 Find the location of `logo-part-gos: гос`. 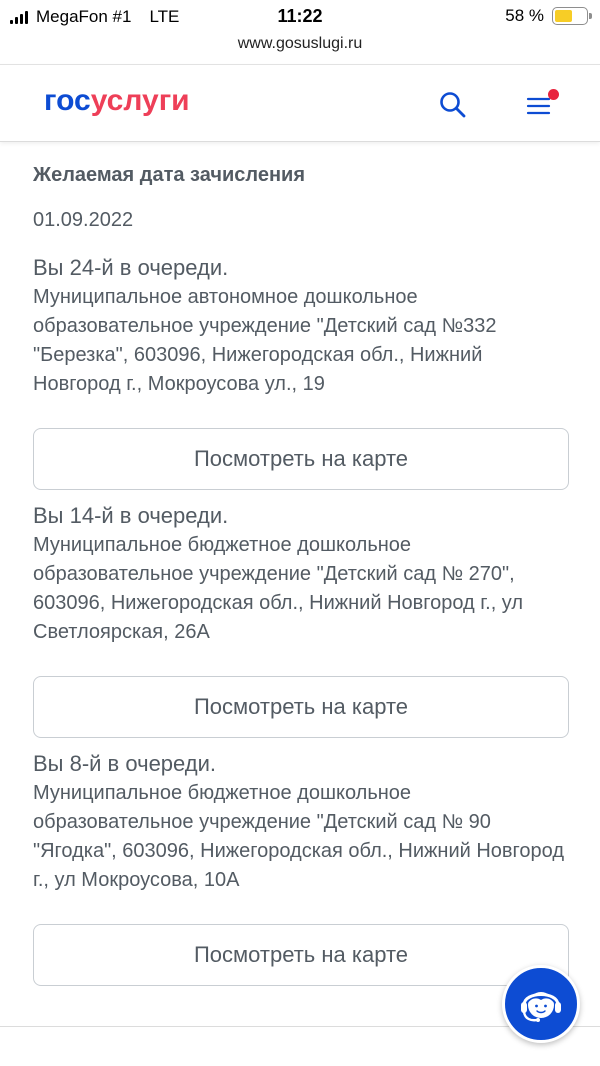

logo-part-gos: гос is located at coordinates (67, 100).